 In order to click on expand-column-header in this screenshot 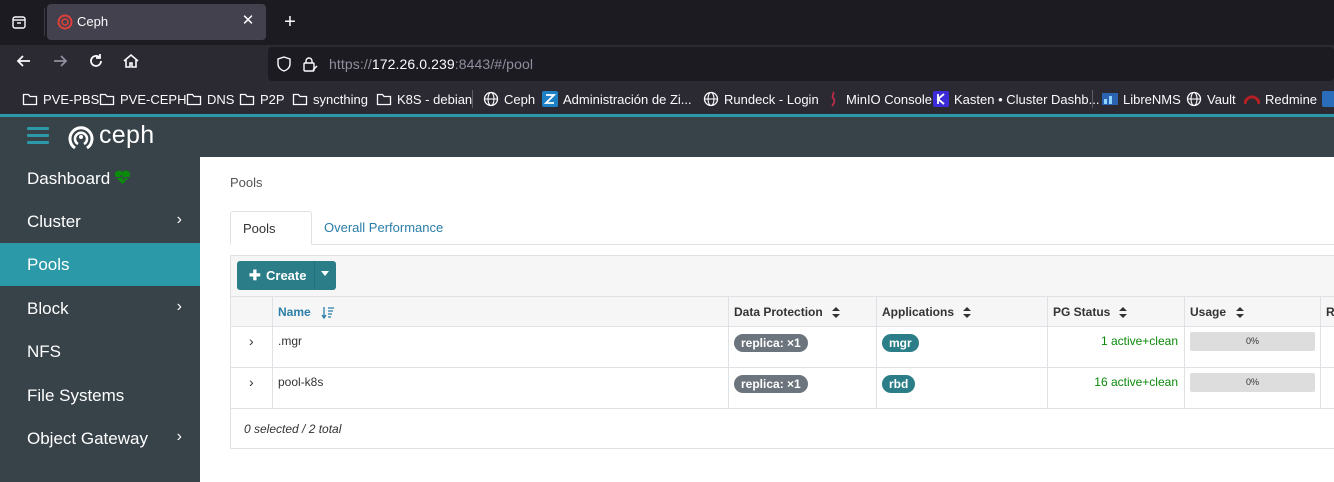, I will do `click(252, 312)`.